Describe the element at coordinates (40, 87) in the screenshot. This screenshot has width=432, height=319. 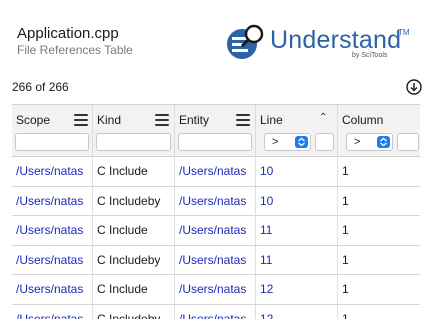
I see `row-count-label: 266 of 266` at that location.